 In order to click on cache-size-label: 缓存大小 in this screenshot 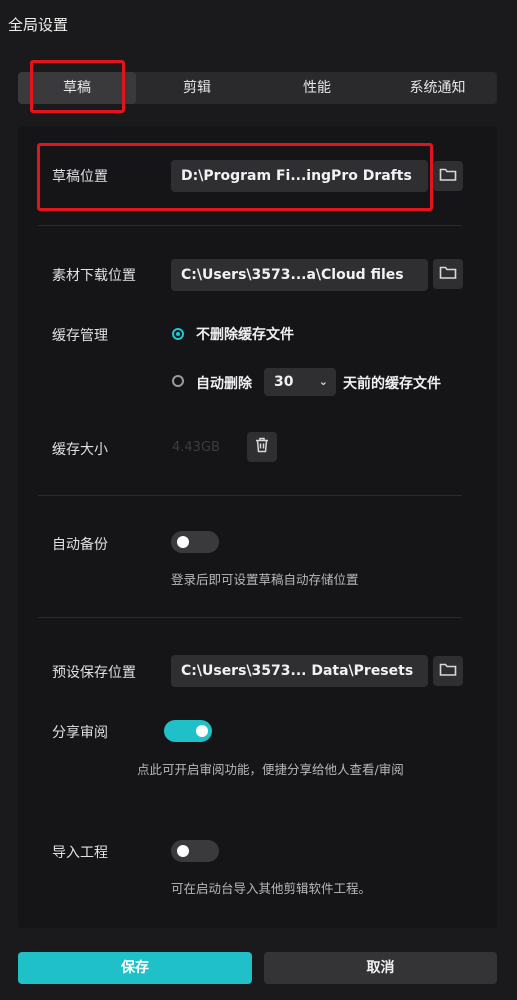, I will do `click(80, 450)`.